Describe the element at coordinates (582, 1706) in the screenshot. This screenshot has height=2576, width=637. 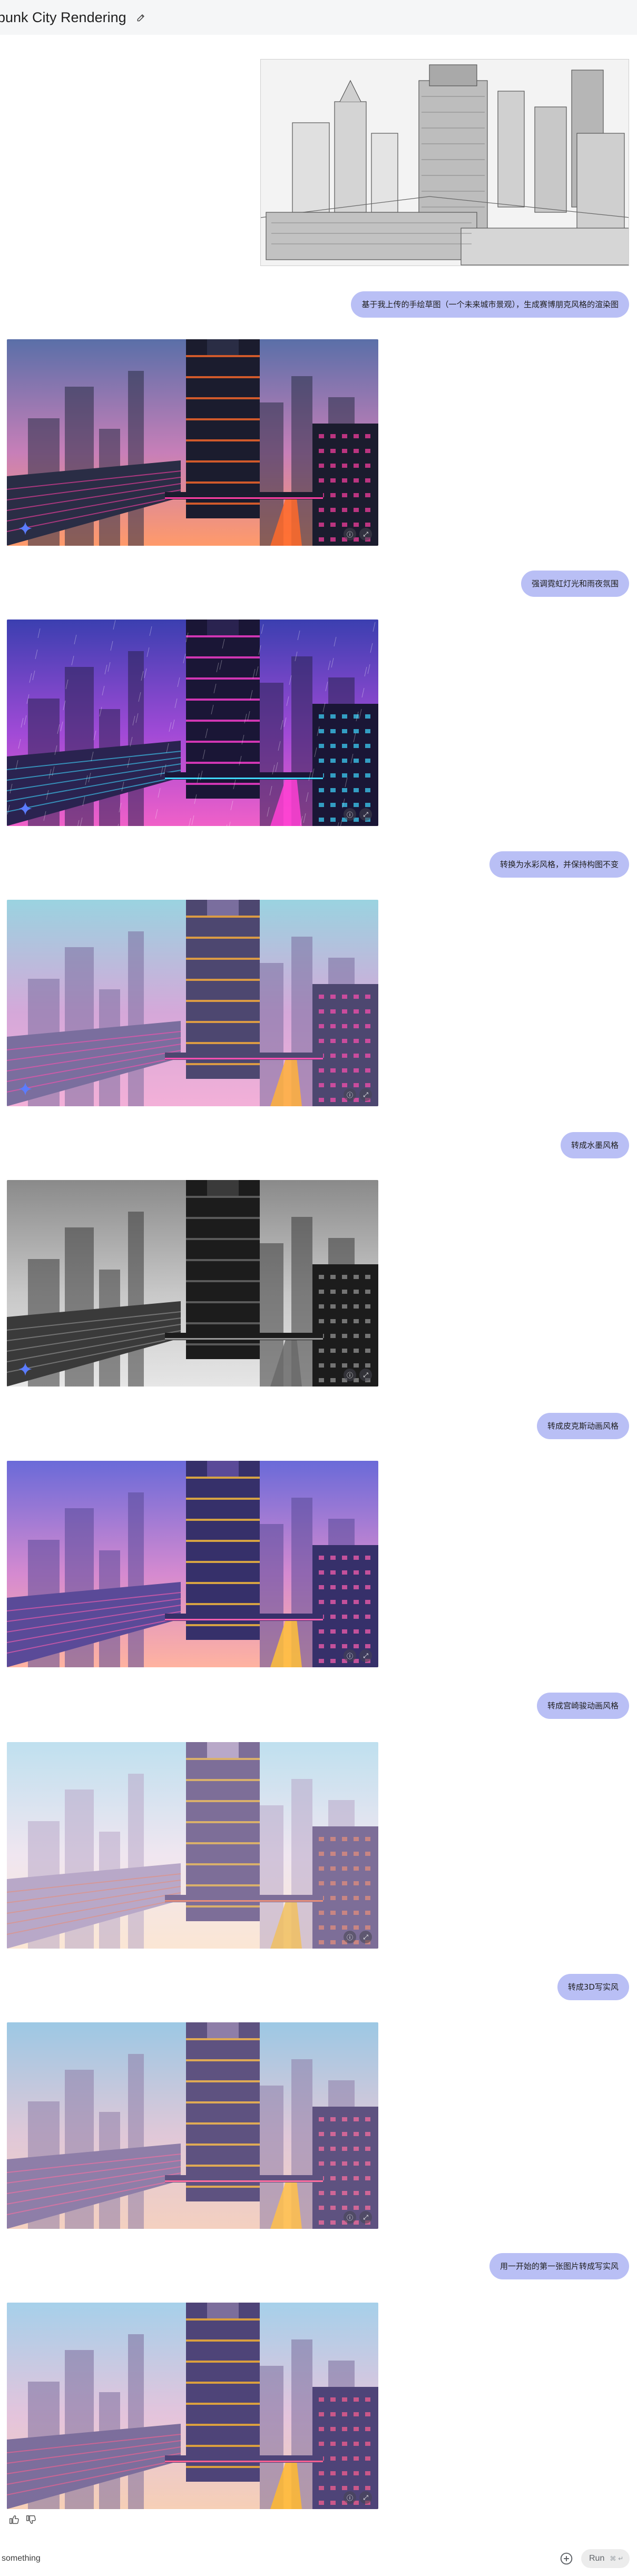
I see `user-prompt-bubble: 转成宫崎骏动画风格` at that location.